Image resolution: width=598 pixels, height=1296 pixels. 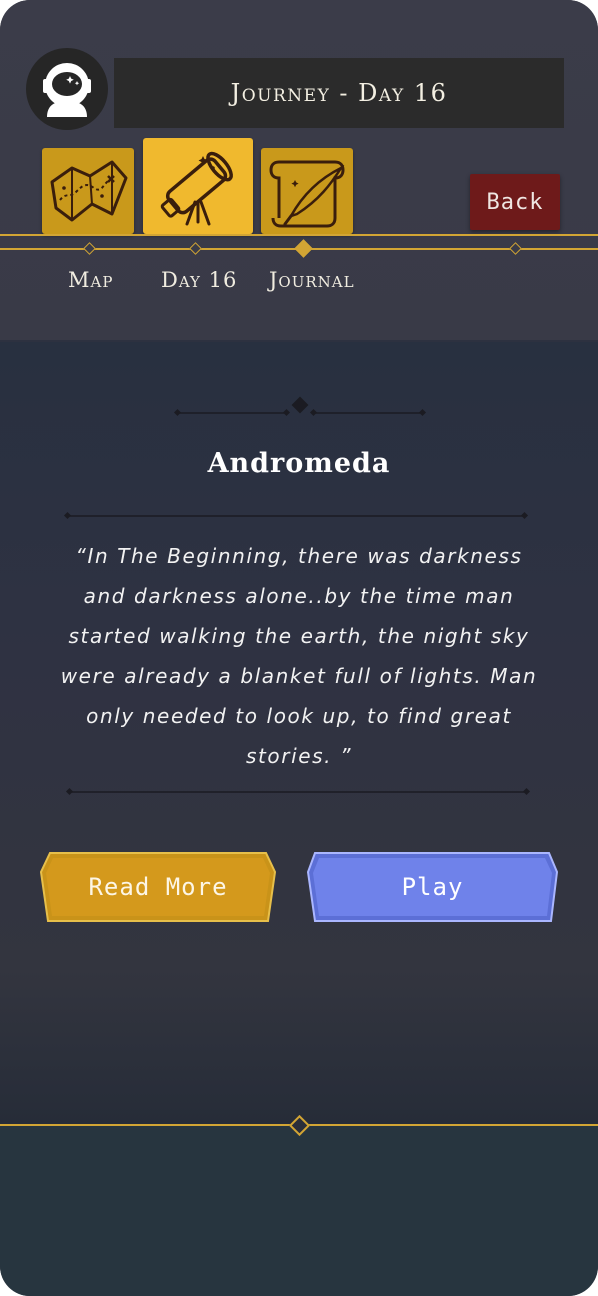 What do you see at coordinates (195, 248) in the screenshot?
I see `rail-marker-day` at bounding box center [195, 248].